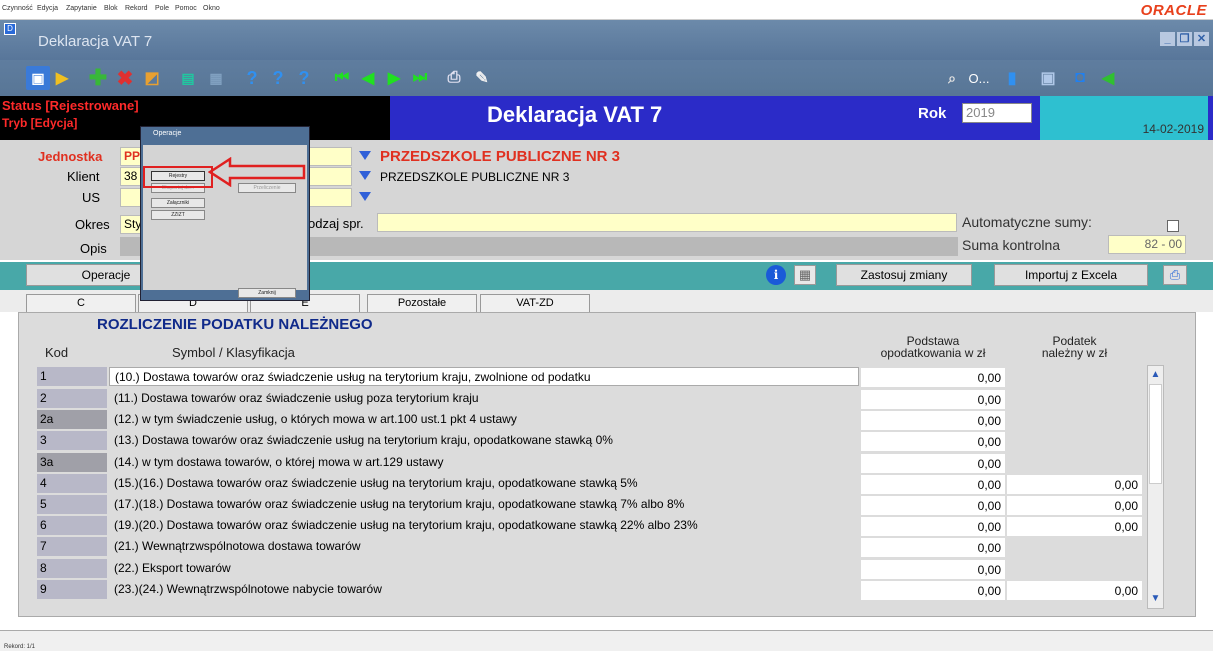 The image size is (1213, 651). I want to click on section-title: ROZLICZENIE PODATKU NALEŻNEGO, so click(235, 324).